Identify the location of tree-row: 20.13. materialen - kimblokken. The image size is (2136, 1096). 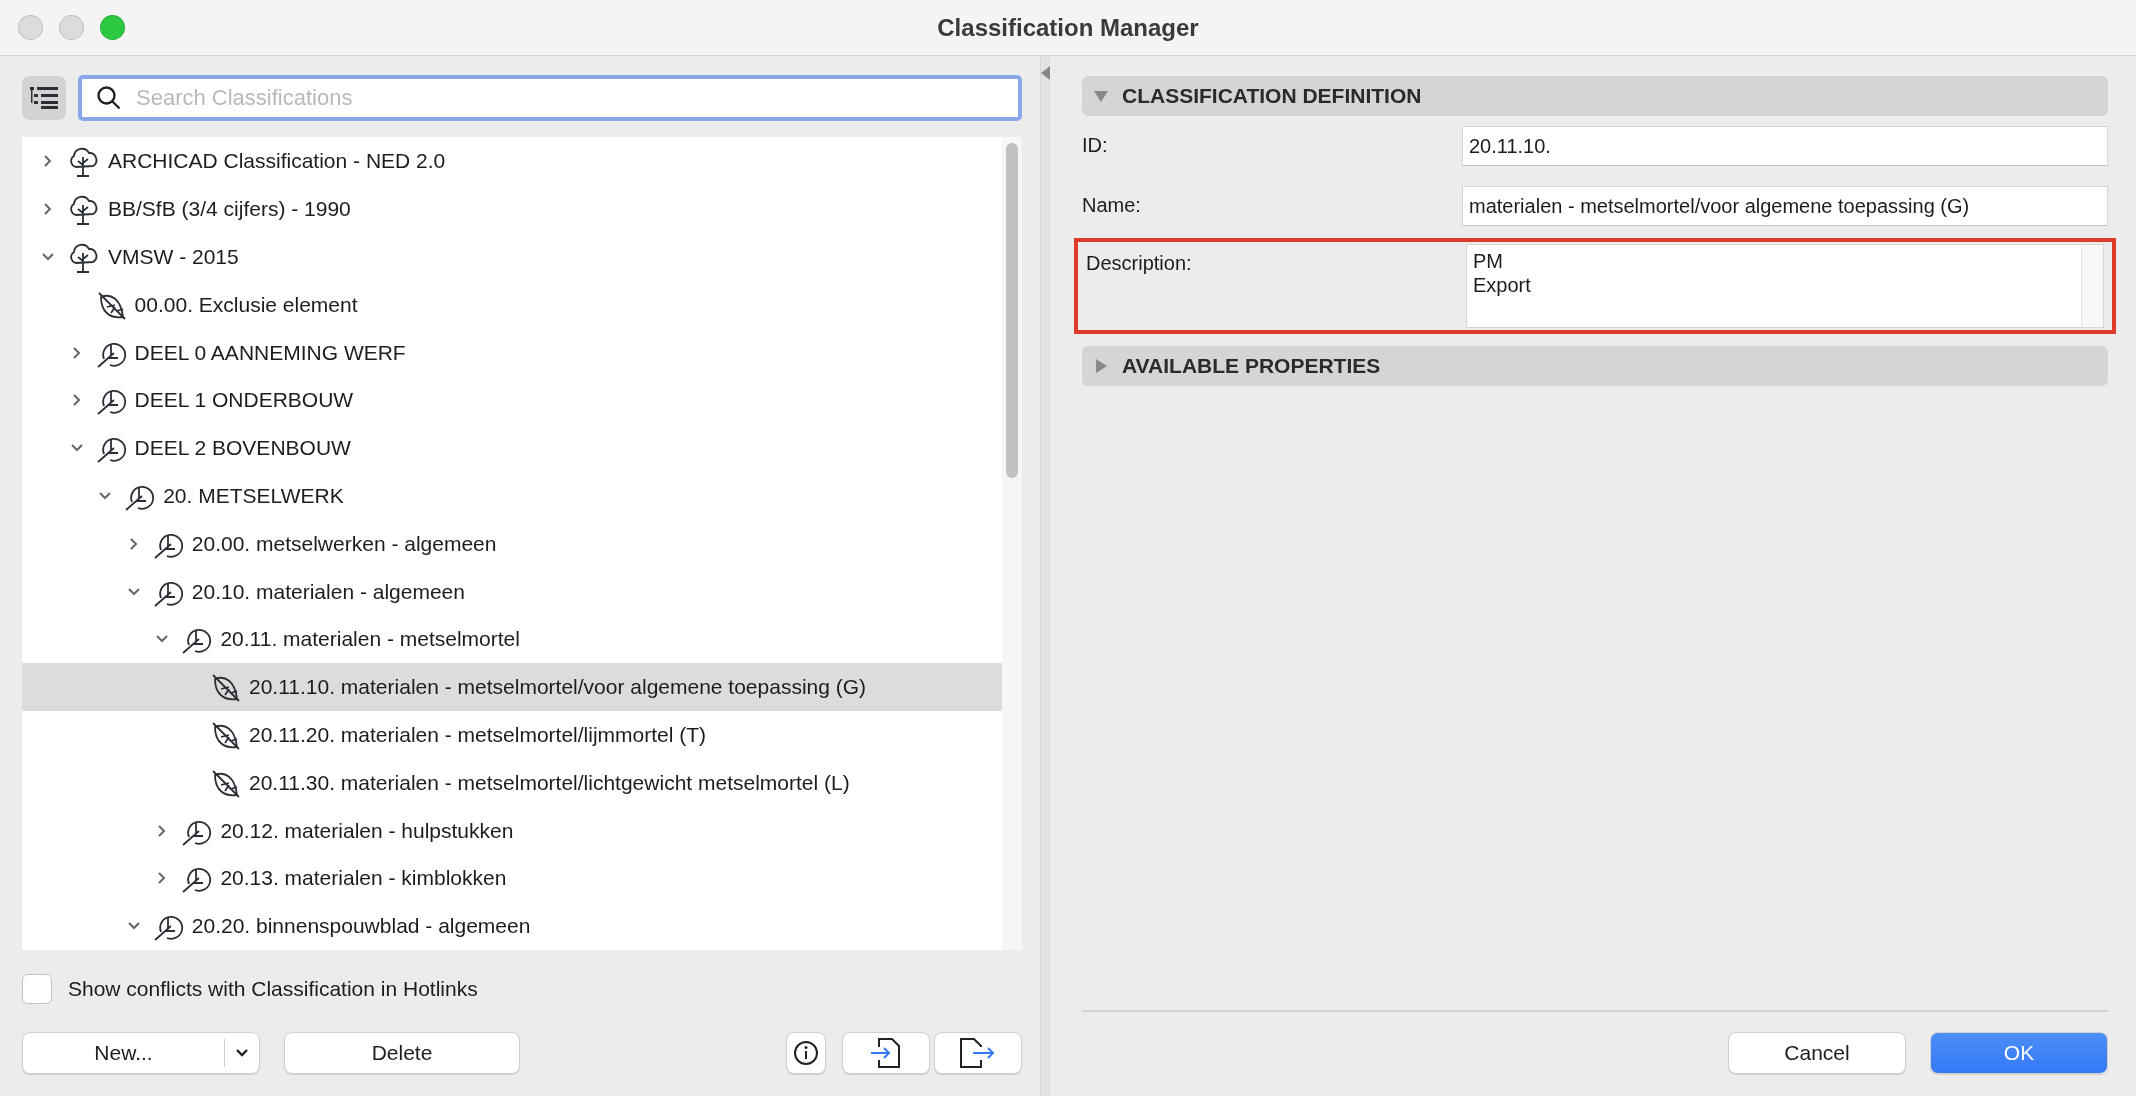
(512, 878).